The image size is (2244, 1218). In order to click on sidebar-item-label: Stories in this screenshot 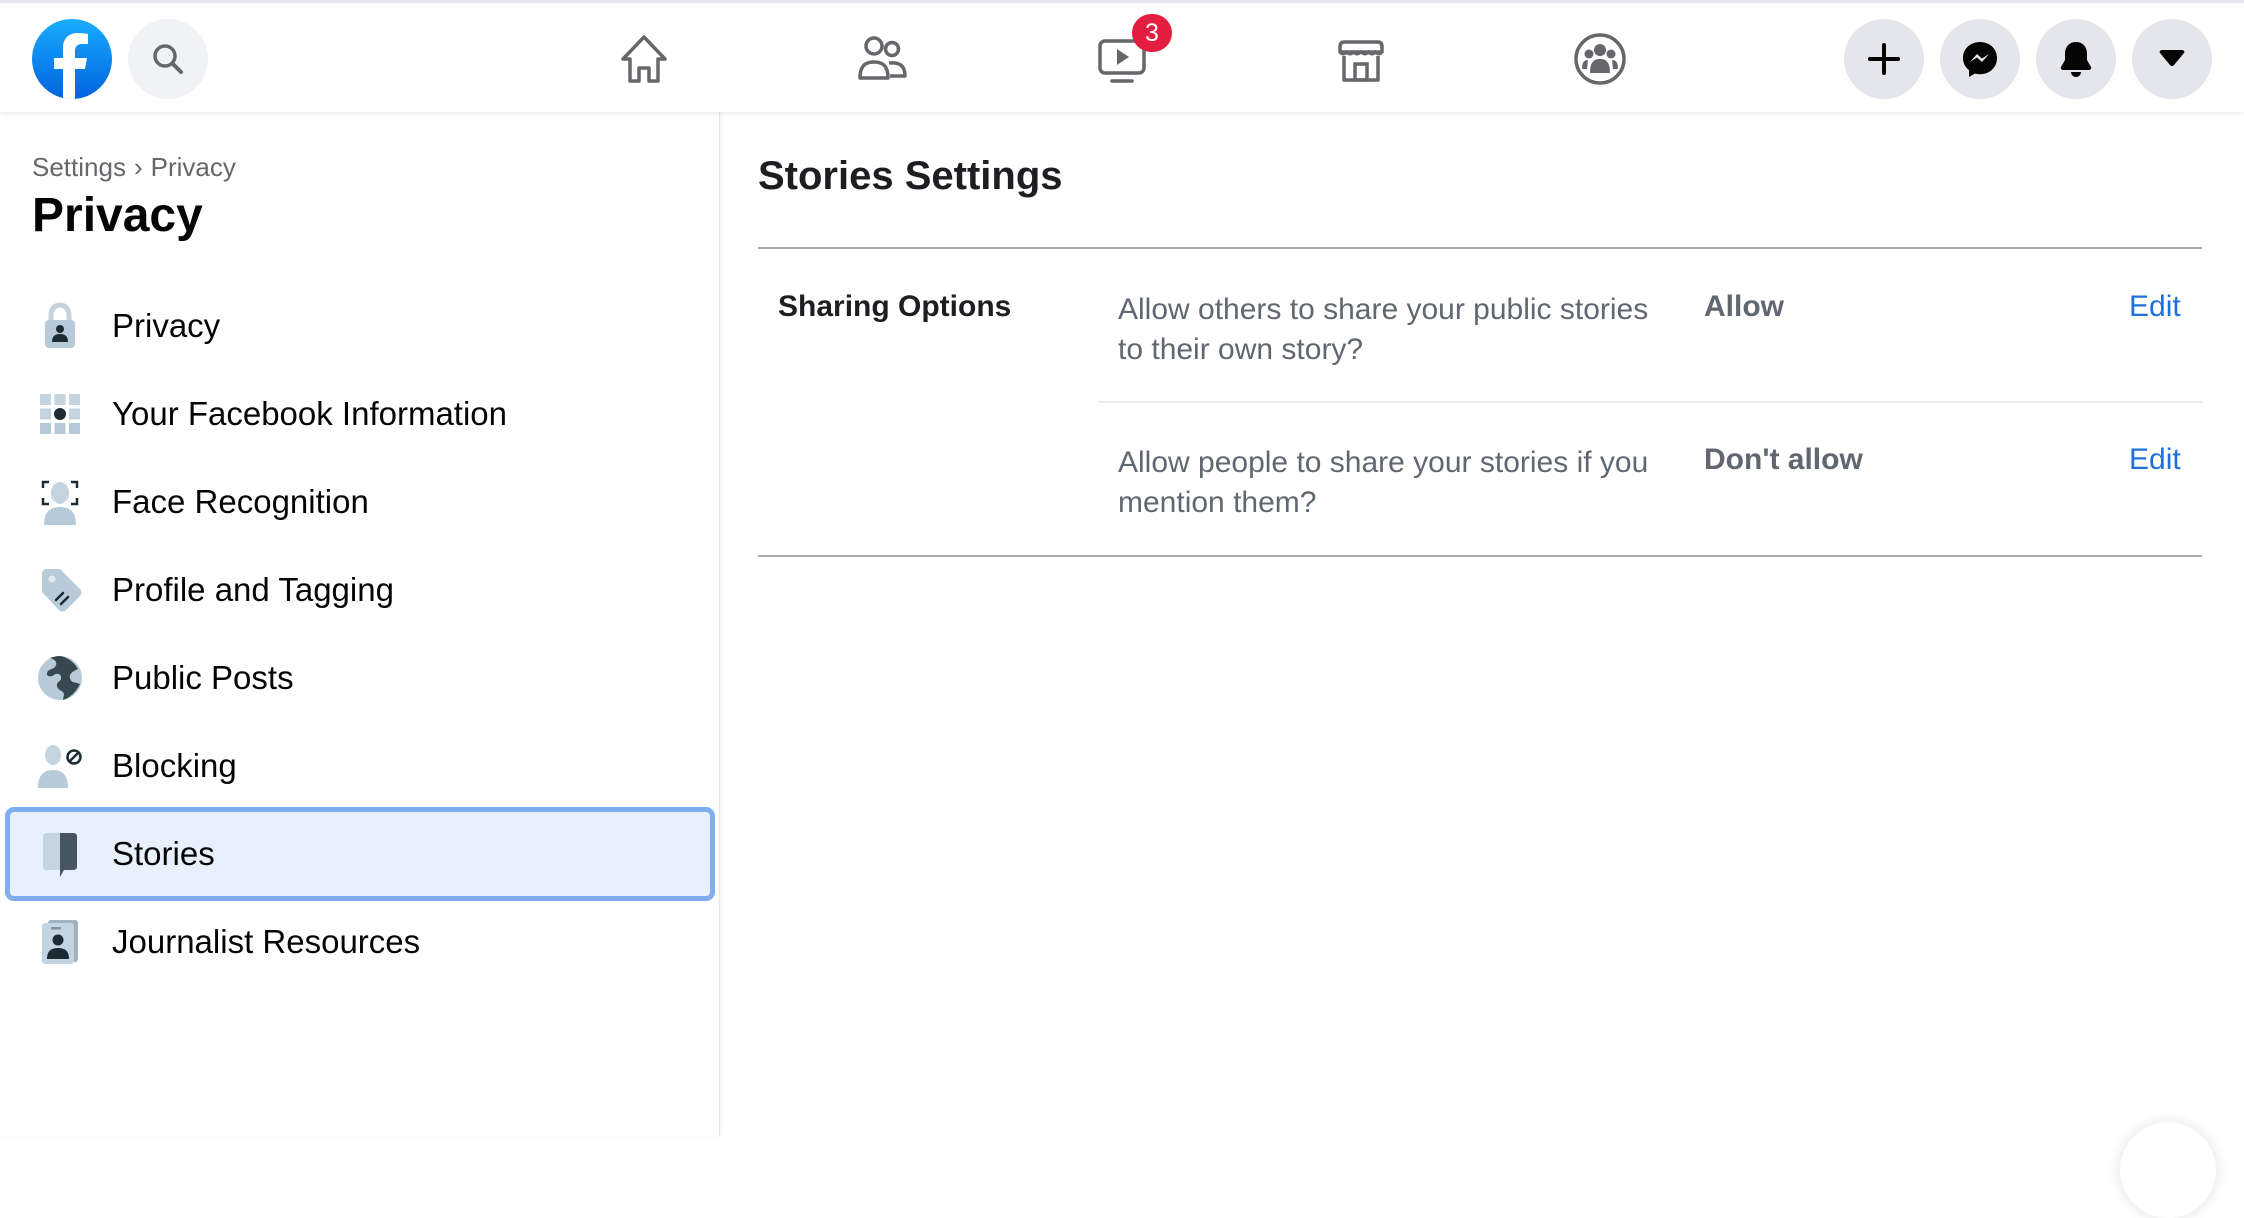, I will do `click(163, 854)`.